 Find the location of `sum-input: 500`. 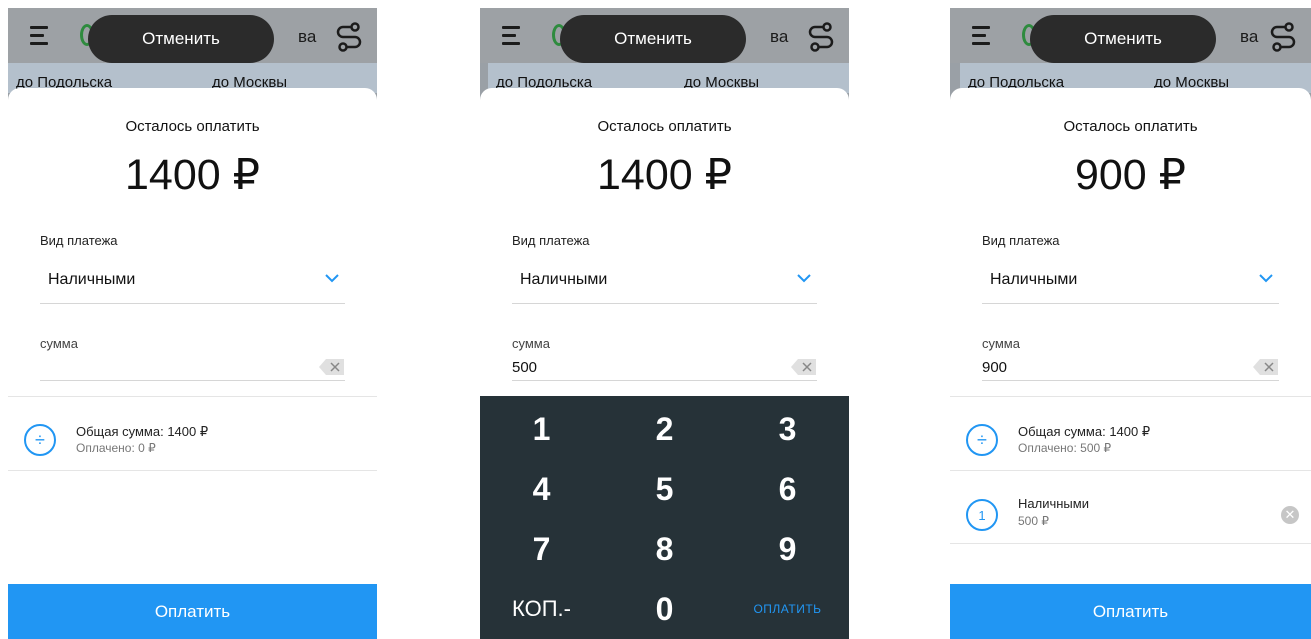

sum-input: 500 is located at coordinates (664, 367).